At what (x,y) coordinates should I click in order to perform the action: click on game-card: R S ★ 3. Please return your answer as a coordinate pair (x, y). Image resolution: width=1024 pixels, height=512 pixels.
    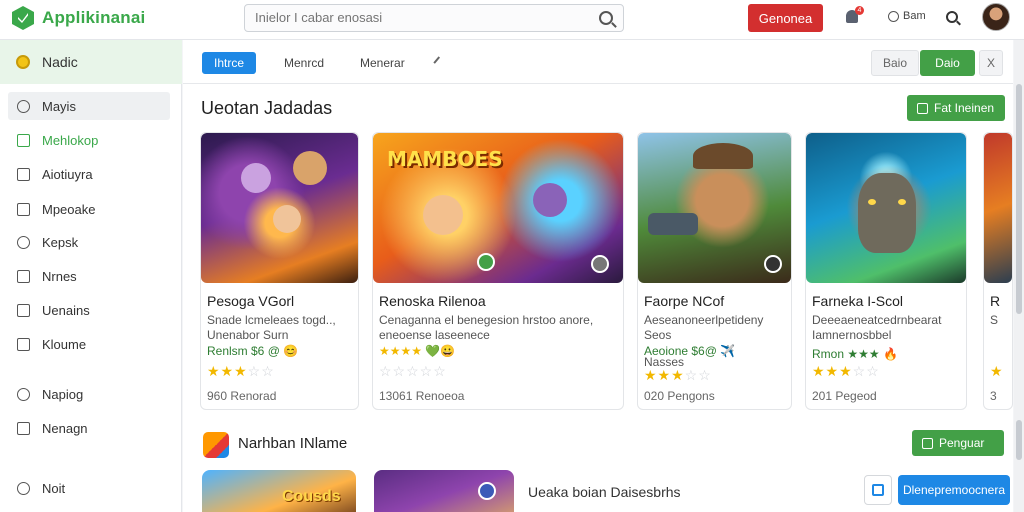
    Looking at the image, I should click on (998, 271).